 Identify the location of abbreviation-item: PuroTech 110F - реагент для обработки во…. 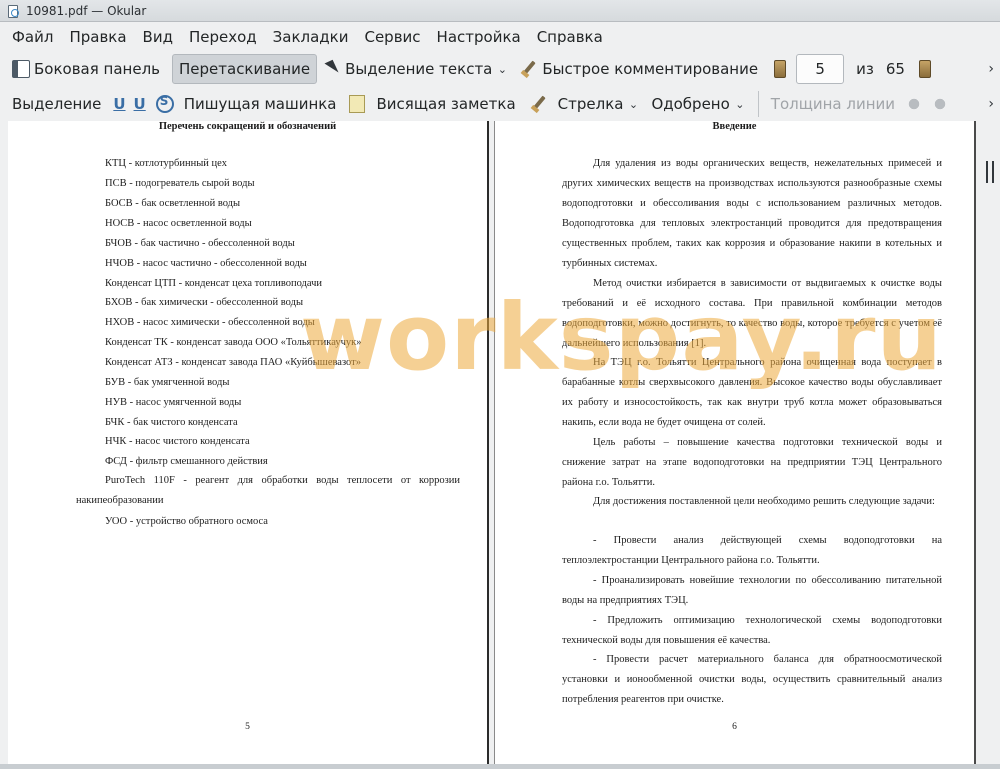
(268, 490).